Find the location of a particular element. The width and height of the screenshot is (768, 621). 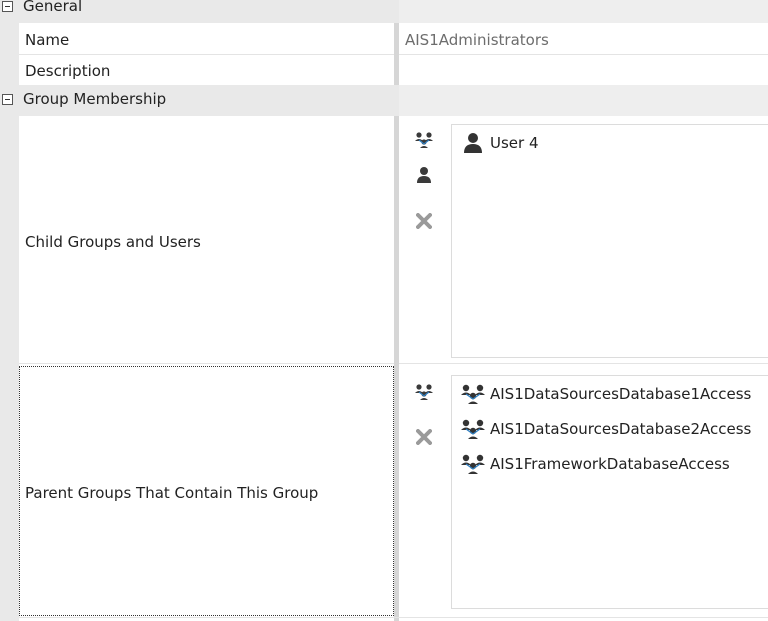

list-item: AIS1DataSourcesDatabase1Access is located at coordinates (605, 394).